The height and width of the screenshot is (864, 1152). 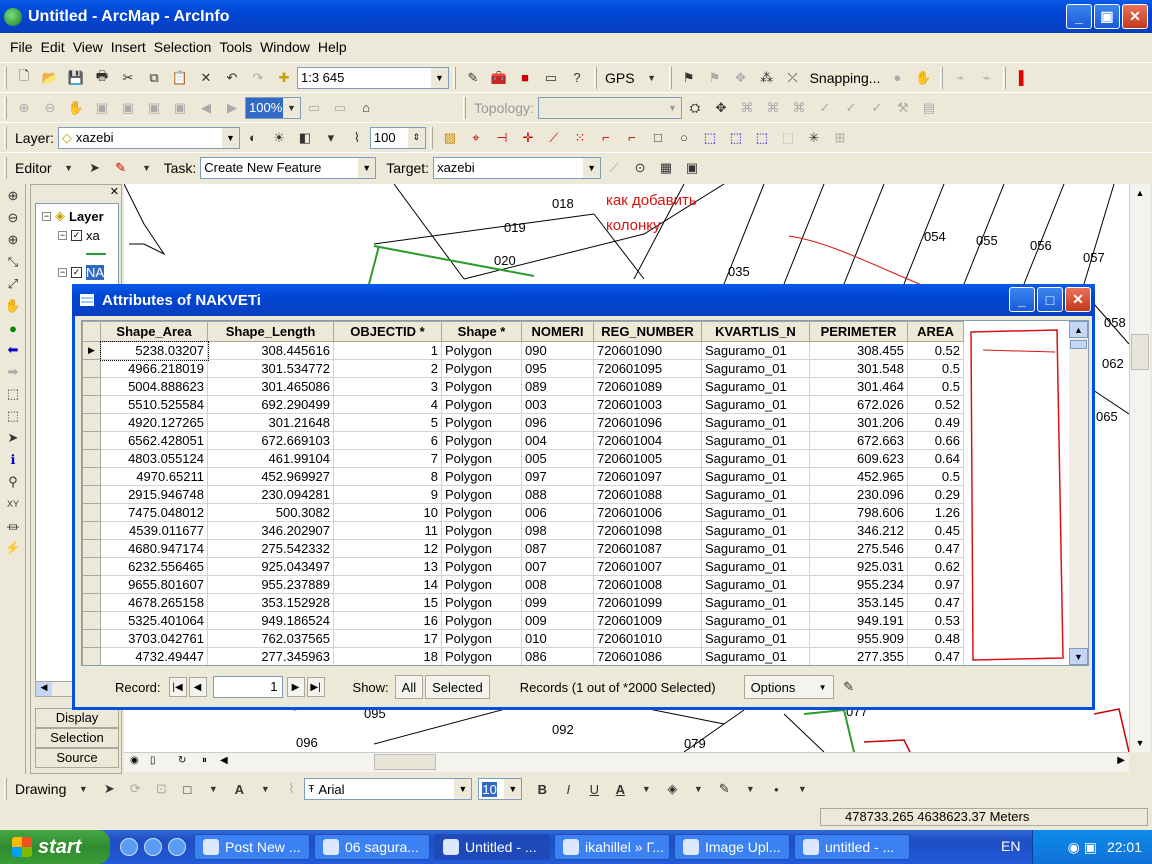 What do you see at coordinates (557, 530) in the screenshot?
I see `table-cell: 098` at bounding box center [557, 530].